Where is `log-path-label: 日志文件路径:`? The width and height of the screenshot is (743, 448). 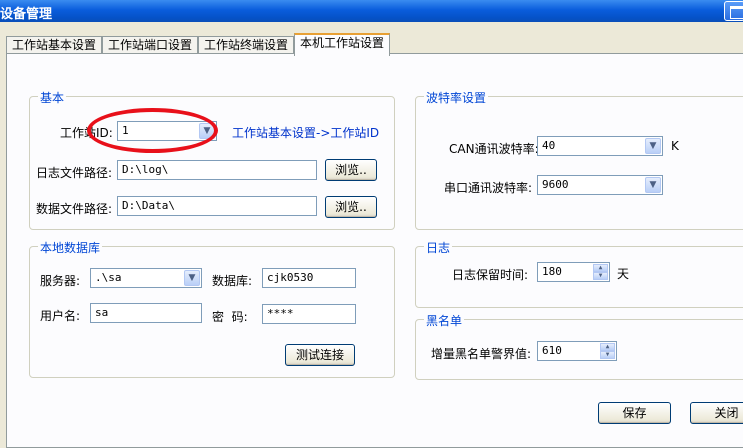 log-path-label: 日志文件路径: is located at coordinates (74, 173).